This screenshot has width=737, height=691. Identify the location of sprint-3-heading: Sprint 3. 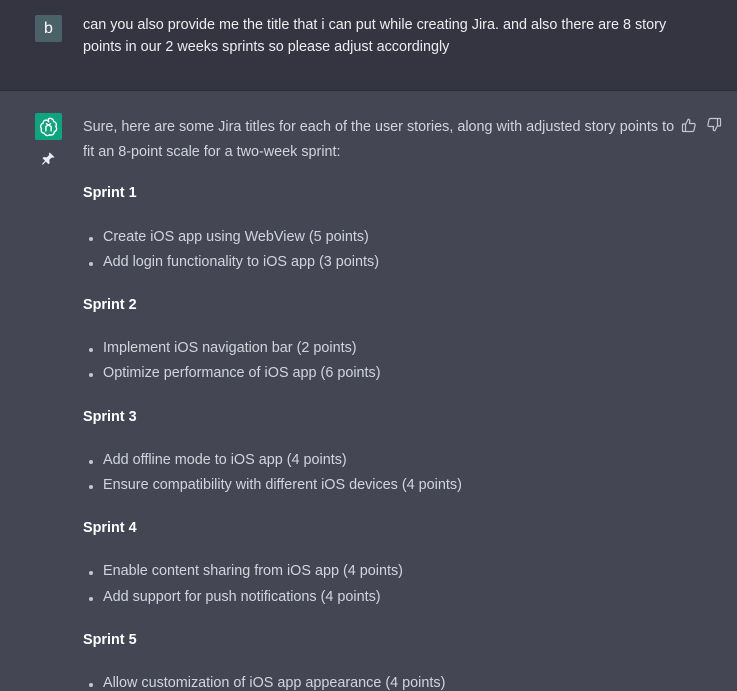
(110, 417).